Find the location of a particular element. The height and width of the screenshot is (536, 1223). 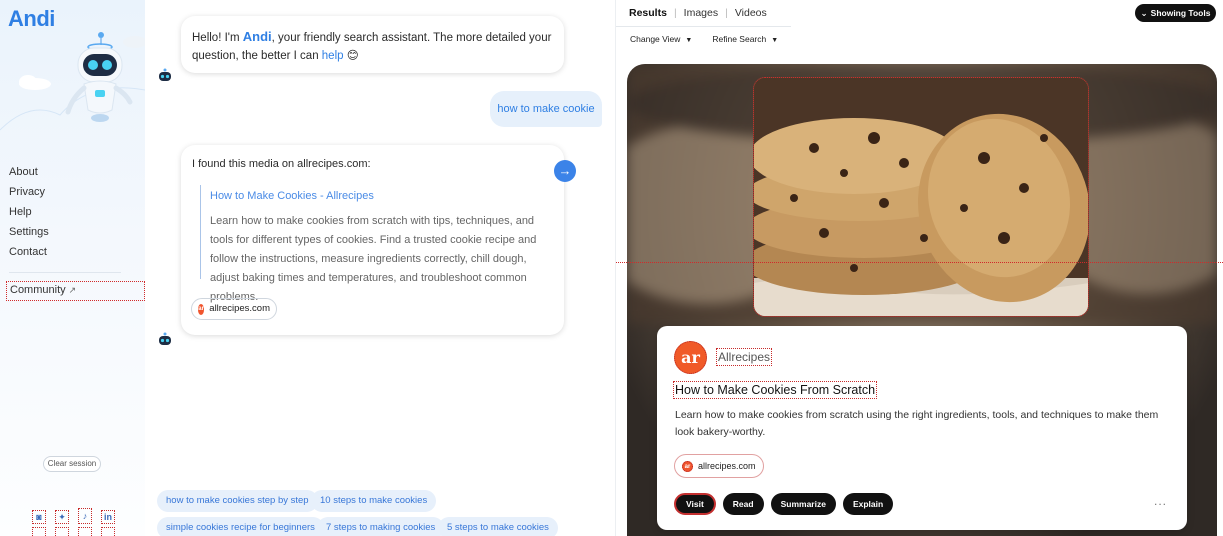

community-label: Community is located at coordinates (38, 290).